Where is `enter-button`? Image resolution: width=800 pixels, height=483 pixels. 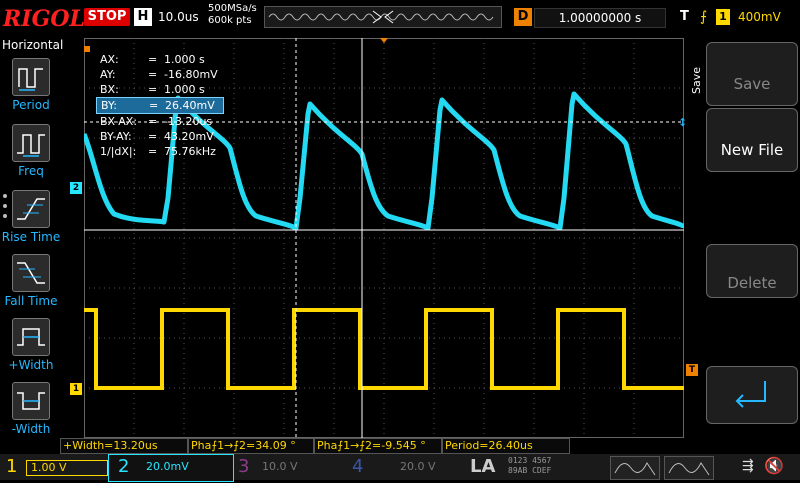 enter-button is located at coordinates (752, 395).